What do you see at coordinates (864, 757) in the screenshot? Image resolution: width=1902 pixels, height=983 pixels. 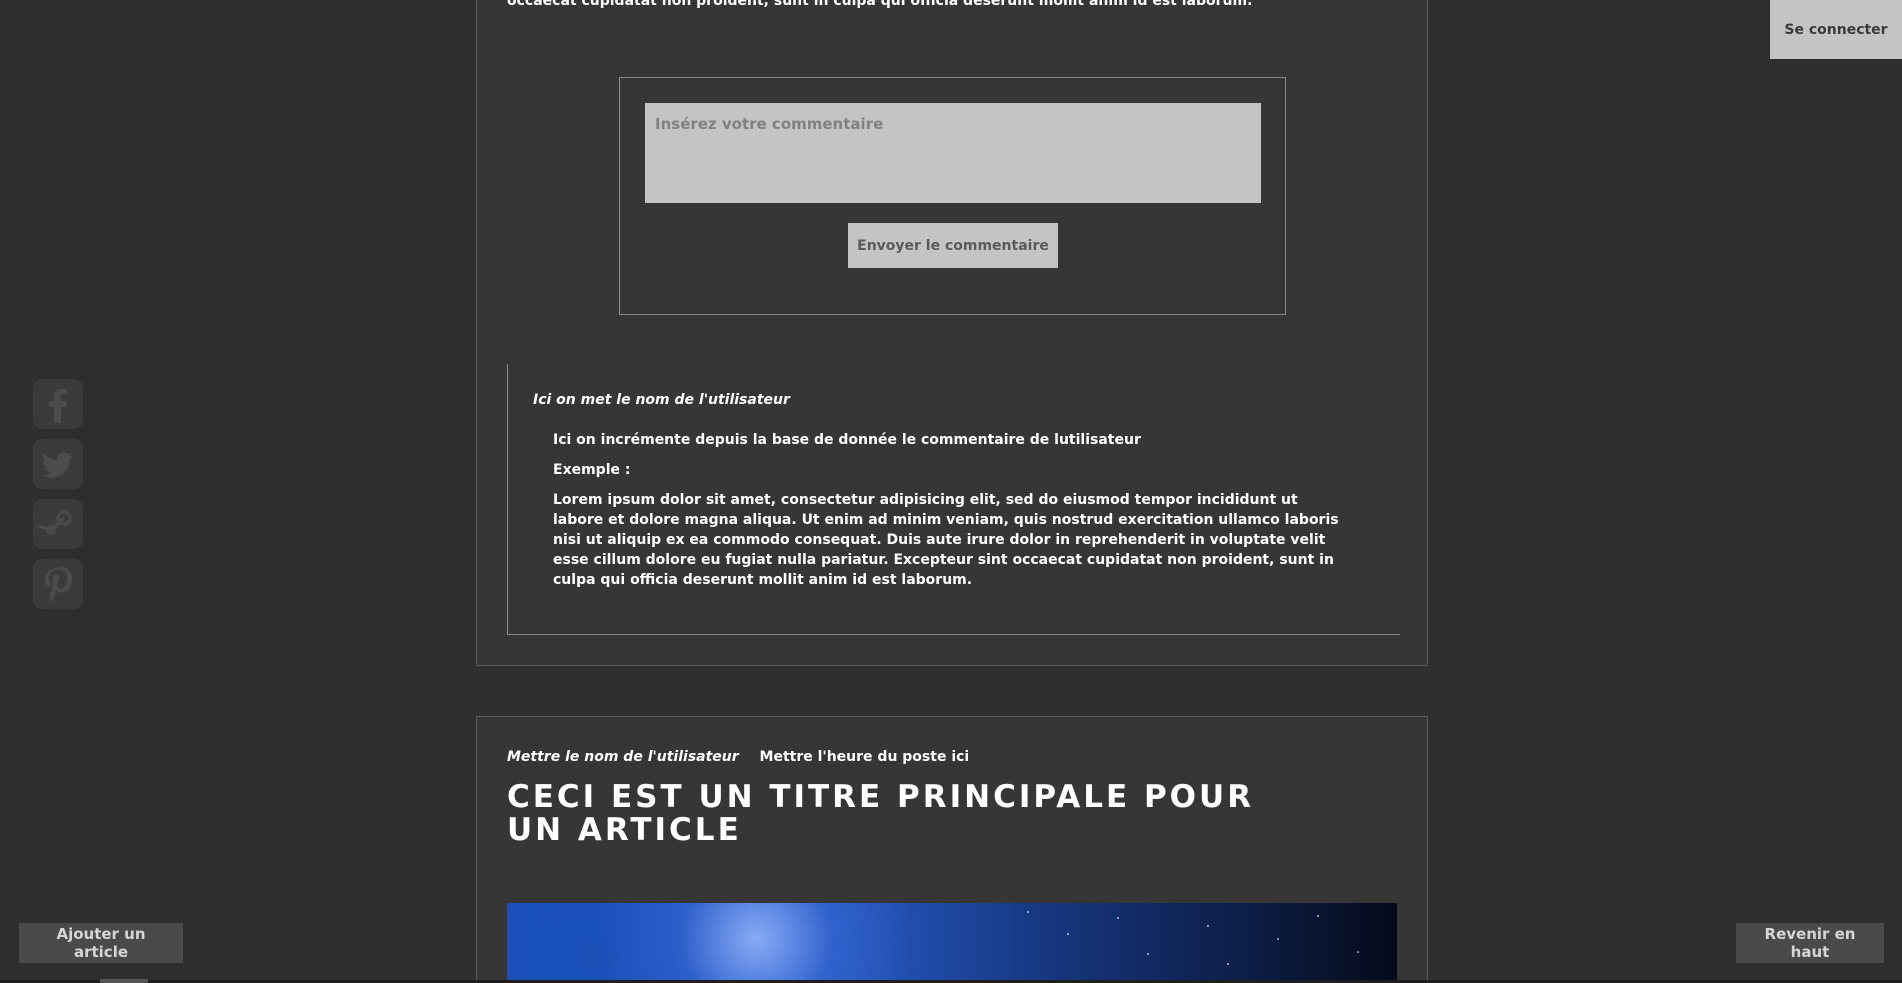 I see `article-time: Mettre l'heure du poste ici` at bounding box center [864, 757].